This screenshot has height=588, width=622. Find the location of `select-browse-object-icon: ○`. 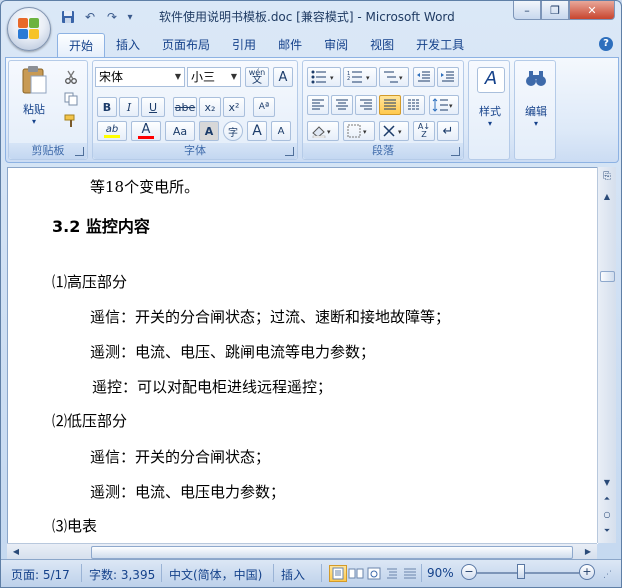

select-browse-object-icon: ○ is located at coordinates (607, 515).